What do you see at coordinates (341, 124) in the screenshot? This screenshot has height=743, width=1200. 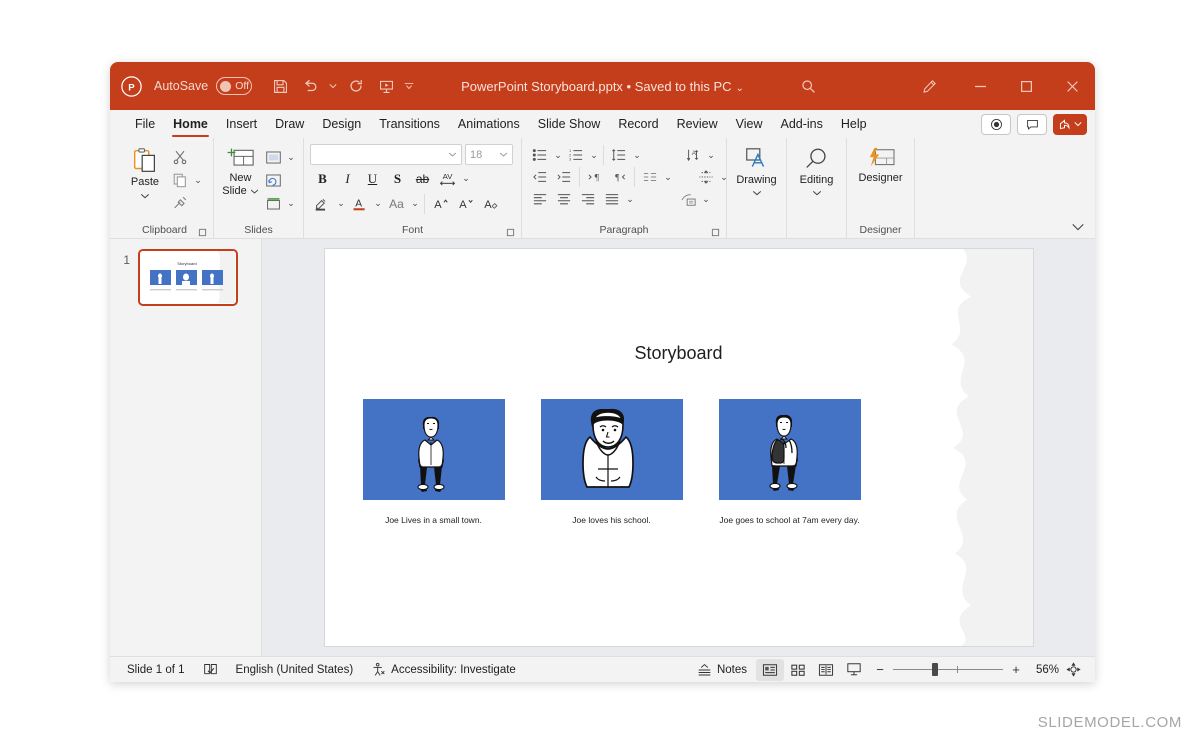 I see `tab-design: Design` at bounding box center [341, 124].